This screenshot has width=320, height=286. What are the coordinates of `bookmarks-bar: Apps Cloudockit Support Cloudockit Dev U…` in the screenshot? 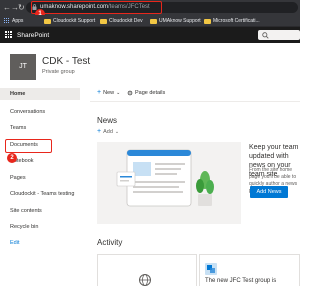 It's located at (150, 21).